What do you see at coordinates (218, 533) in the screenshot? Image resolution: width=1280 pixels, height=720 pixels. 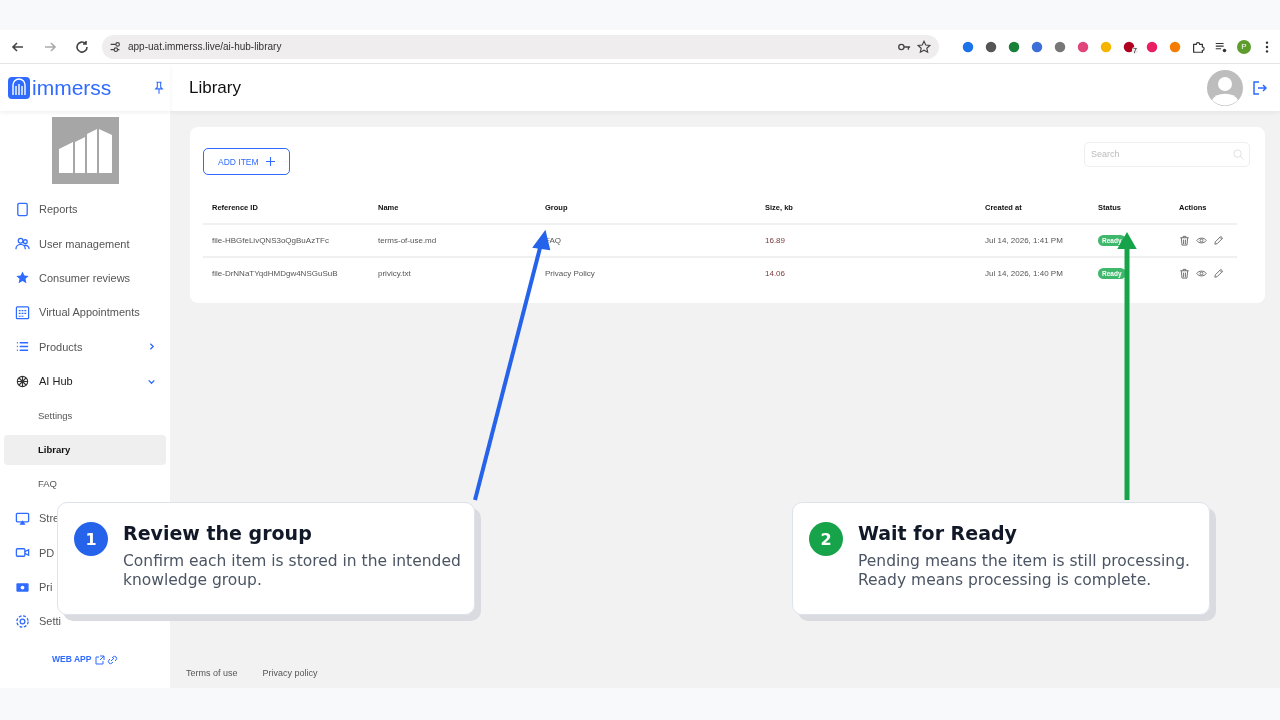 I see `callout-title: Review the group` at bounding box center [218, 533].